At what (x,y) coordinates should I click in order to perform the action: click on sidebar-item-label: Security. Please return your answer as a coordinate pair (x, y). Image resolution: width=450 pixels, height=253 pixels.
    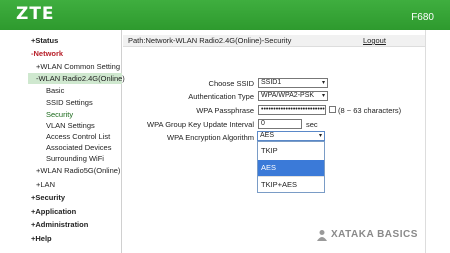
    Looking at the image, I should click on (50, 197).